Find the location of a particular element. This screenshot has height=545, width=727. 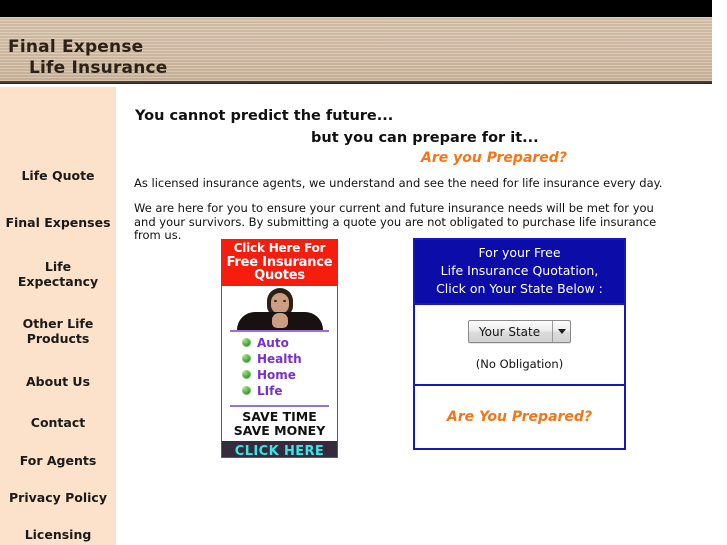

photo-hands-shape is located at coordinates (279, 320).